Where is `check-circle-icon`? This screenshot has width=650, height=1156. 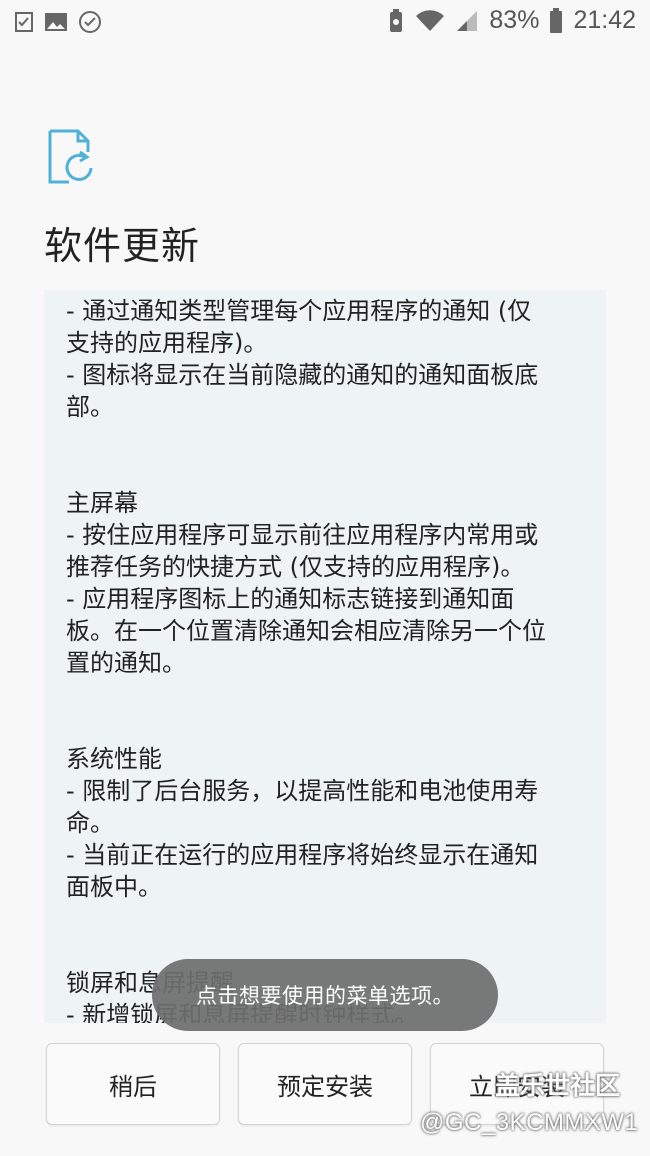 check-circle-icon is located at coordinates (90, 22).